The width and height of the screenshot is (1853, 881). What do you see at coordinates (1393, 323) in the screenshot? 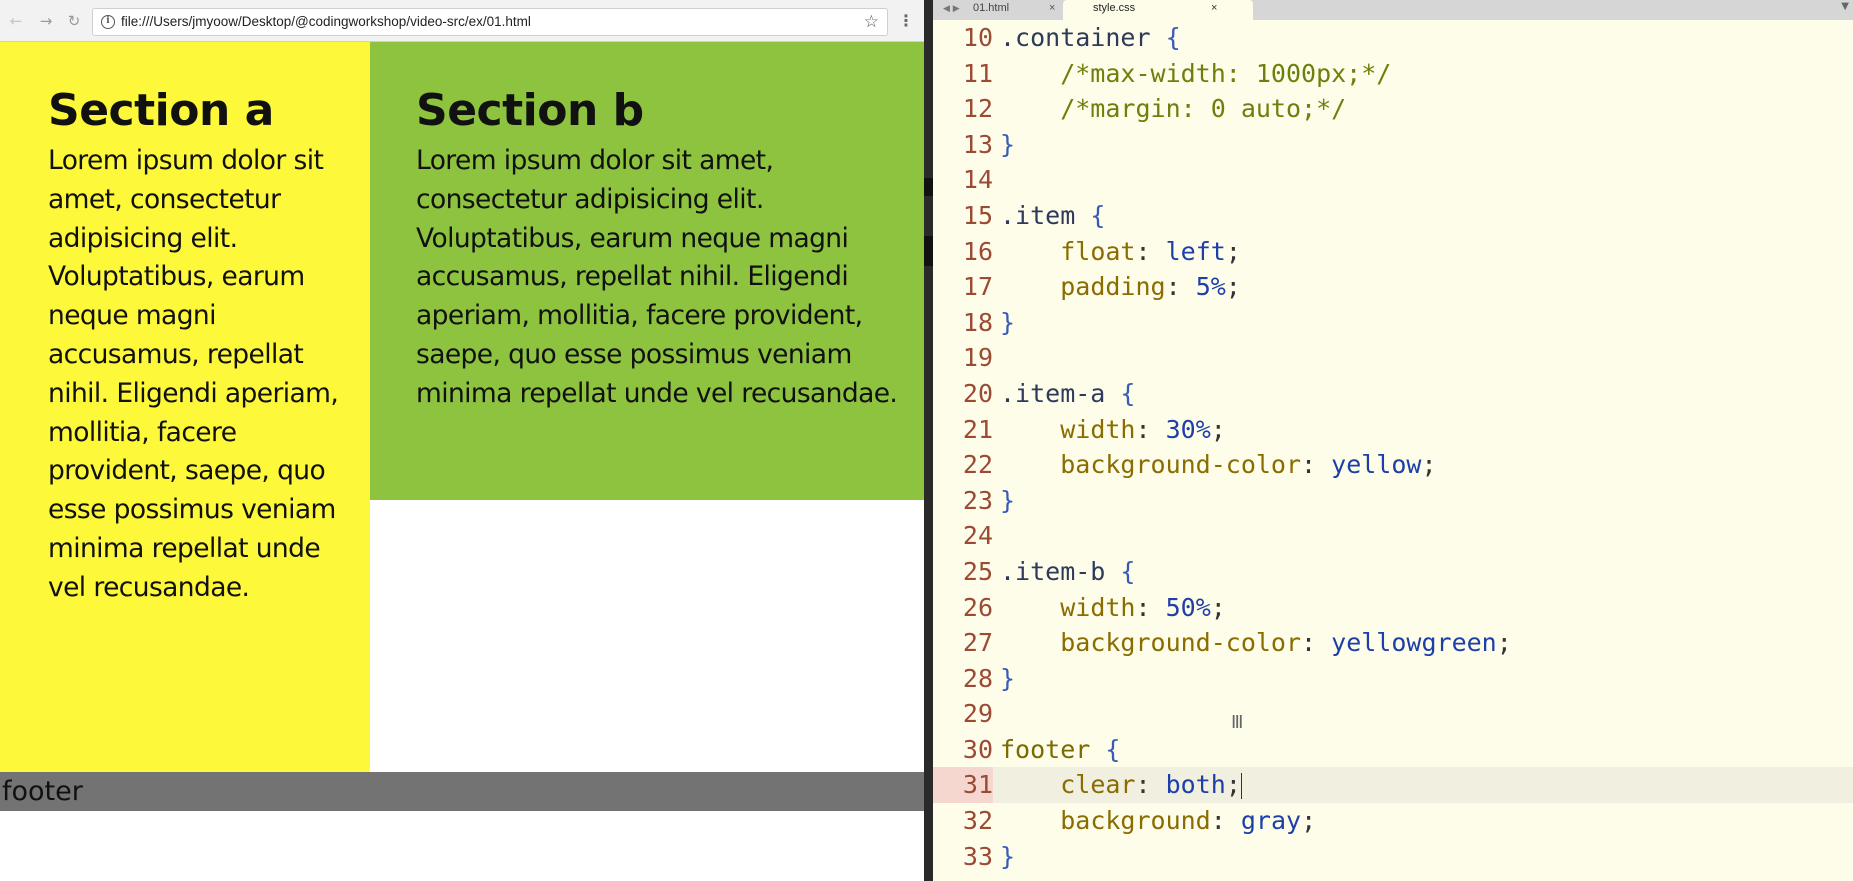
I see `code-line: 18}` at bounding box center [1393, 323].